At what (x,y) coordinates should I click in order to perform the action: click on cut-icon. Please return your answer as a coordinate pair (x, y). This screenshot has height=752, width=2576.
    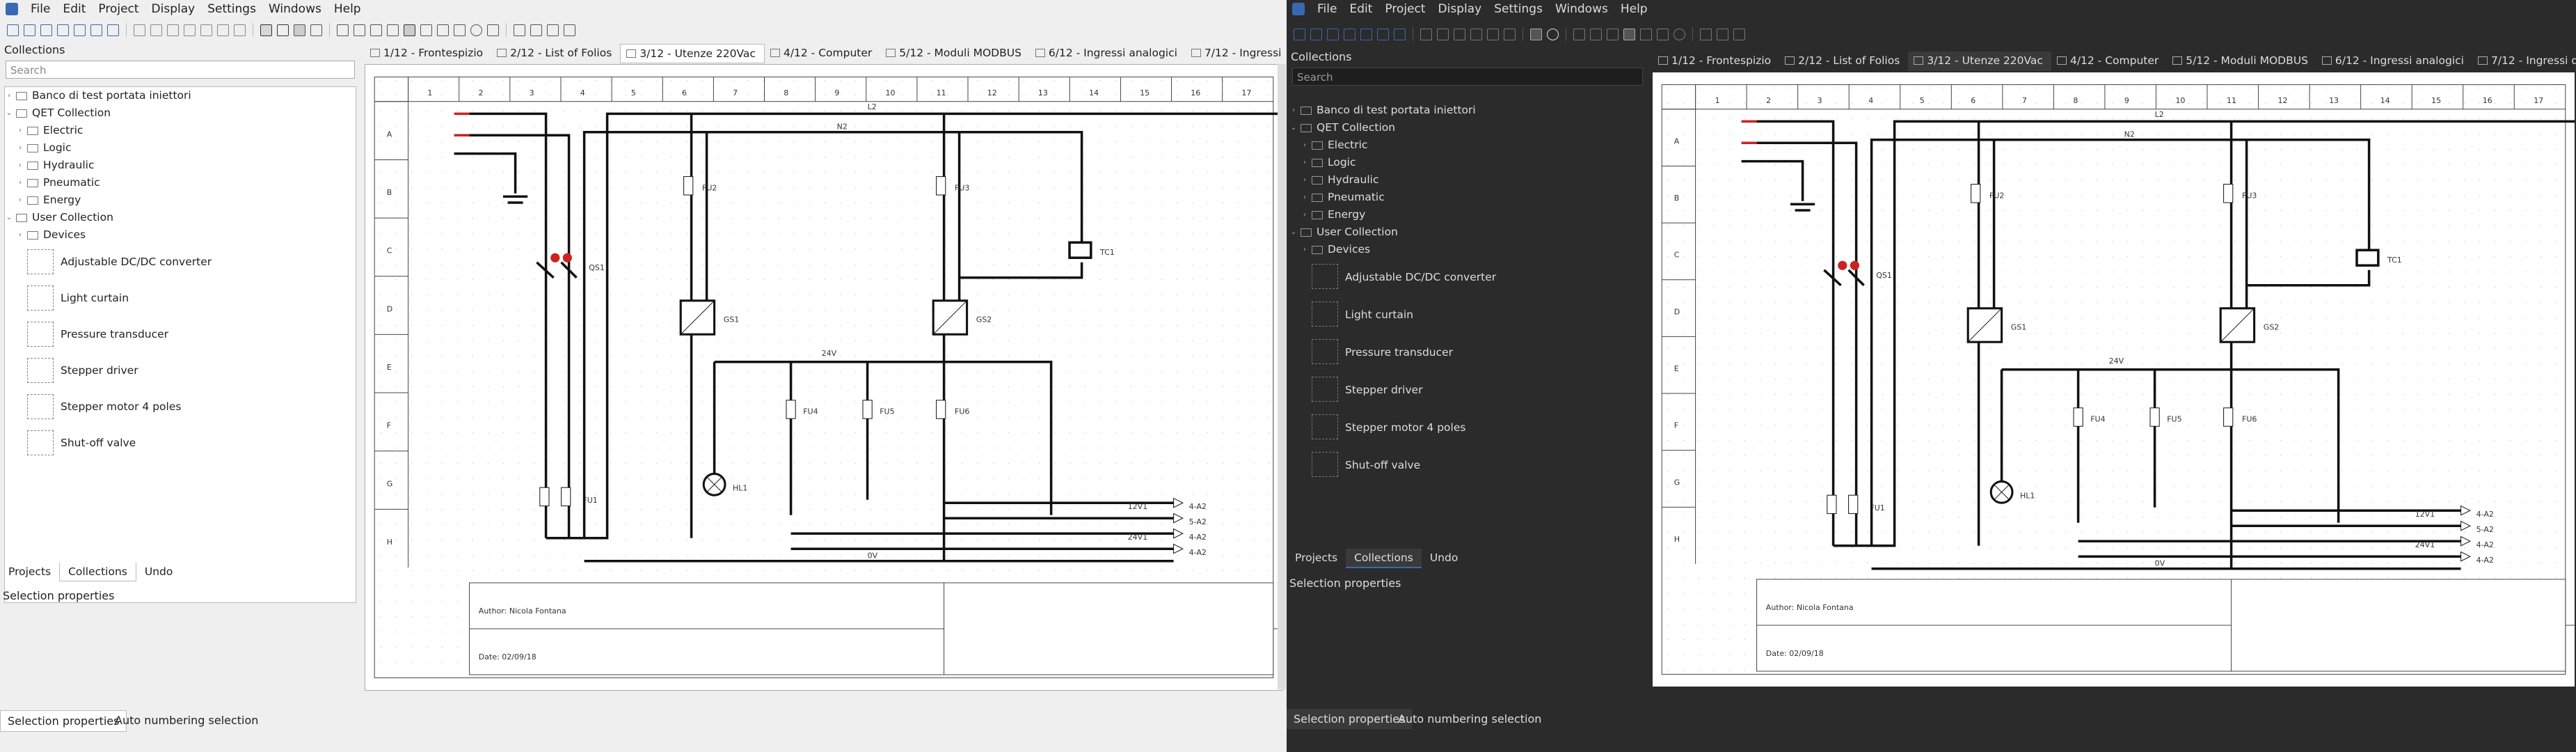
    Looking at the image, I should click on (1459, 34).